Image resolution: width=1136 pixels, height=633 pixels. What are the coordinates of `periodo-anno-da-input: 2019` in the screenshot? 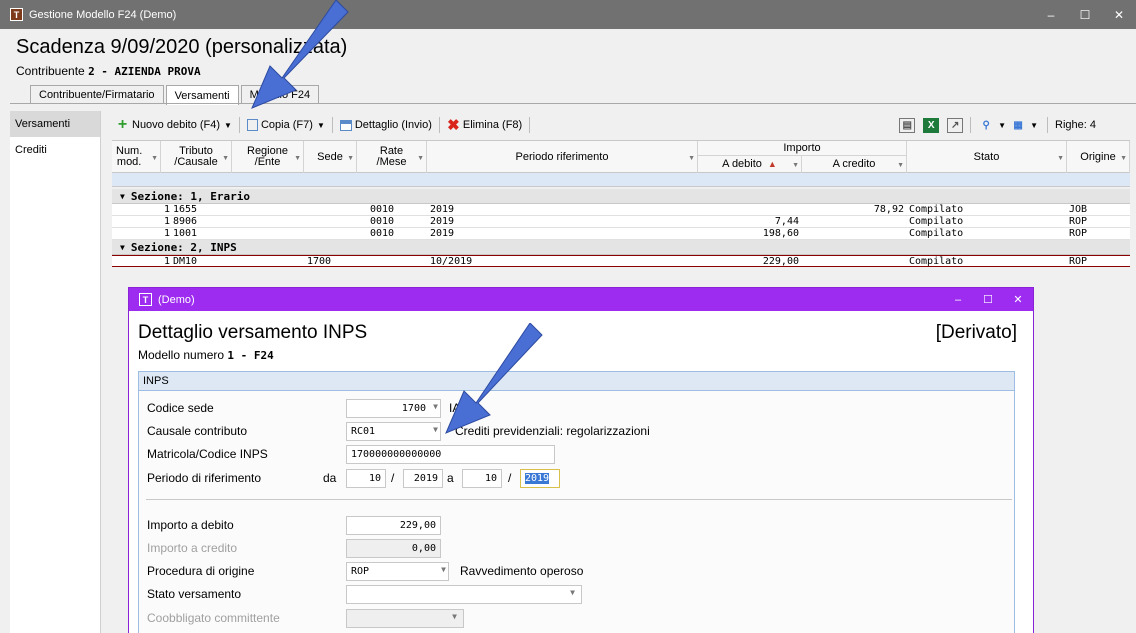 It's located at (423, 478).